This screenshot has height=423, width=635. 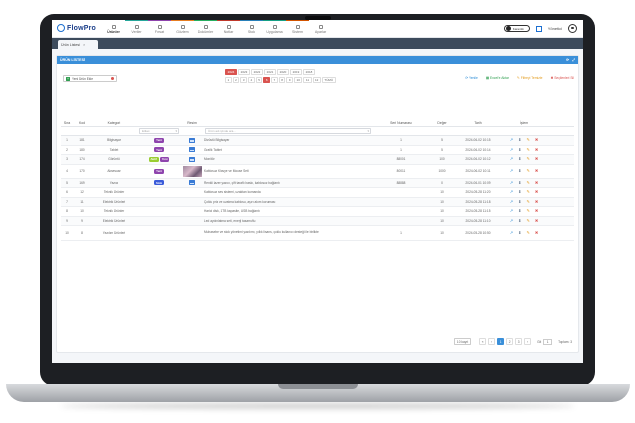 I want to click on avatar, so click(x=572, y=28).